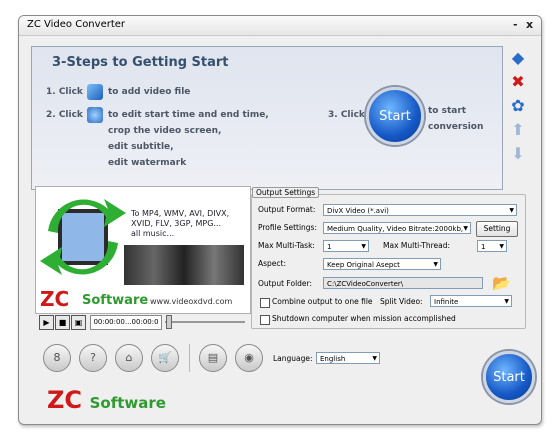 This screenshot has height=439, width=560. I want to click on promo-line-1: To MP4, WMV, AVI, DIVX,, so click(180, 213).